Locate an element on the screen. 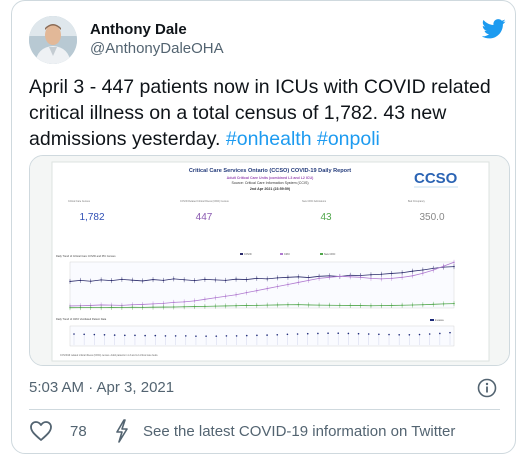 Image resolution: width=527 pixels, height=459 pixels. ccso-logo: CCSO is located at coordinates (436, 178).